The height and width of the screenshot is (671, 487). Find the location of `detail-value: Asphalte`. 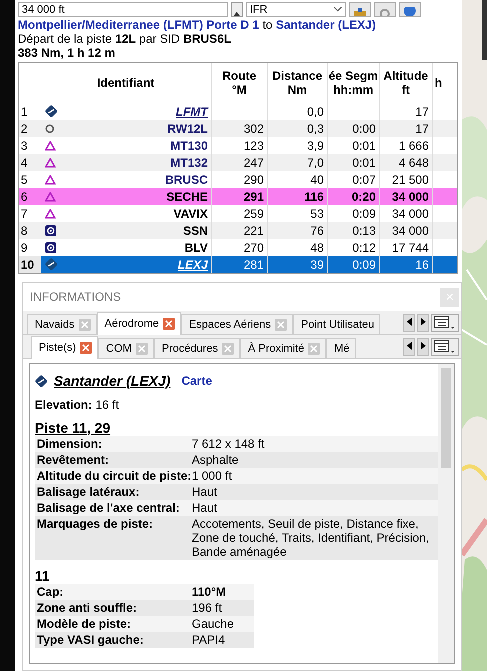

detail-value: Asphalte is located at coordinates (216, 460).